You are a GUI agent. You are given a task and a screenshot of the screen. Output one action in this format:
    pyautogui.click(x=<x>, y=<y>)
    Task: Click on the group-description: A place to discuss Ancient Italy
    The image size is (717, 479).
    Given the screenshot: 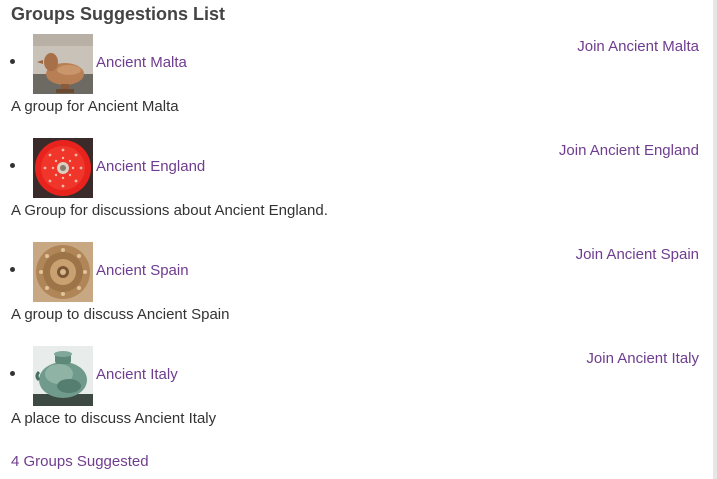 What is the action you would take?
    pyautogui.click(x=114, y=418)
    